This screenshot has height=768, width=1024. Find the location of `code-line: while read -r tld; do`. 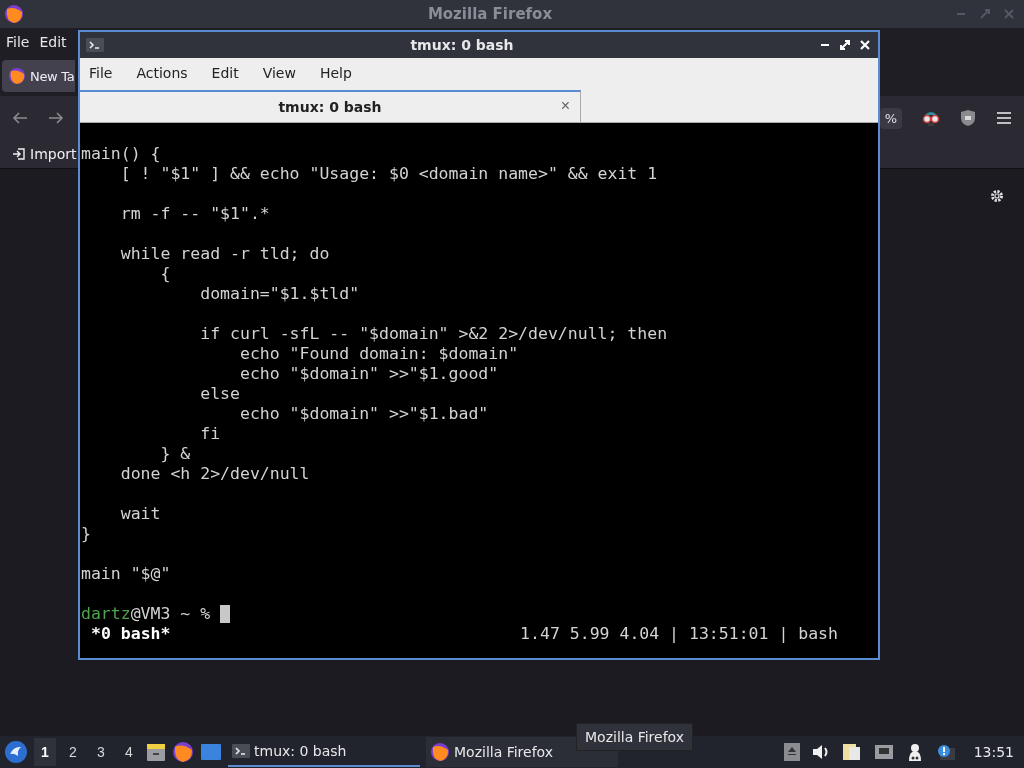

code-line: while read -r tld; do is located at coordinates (225, 254).